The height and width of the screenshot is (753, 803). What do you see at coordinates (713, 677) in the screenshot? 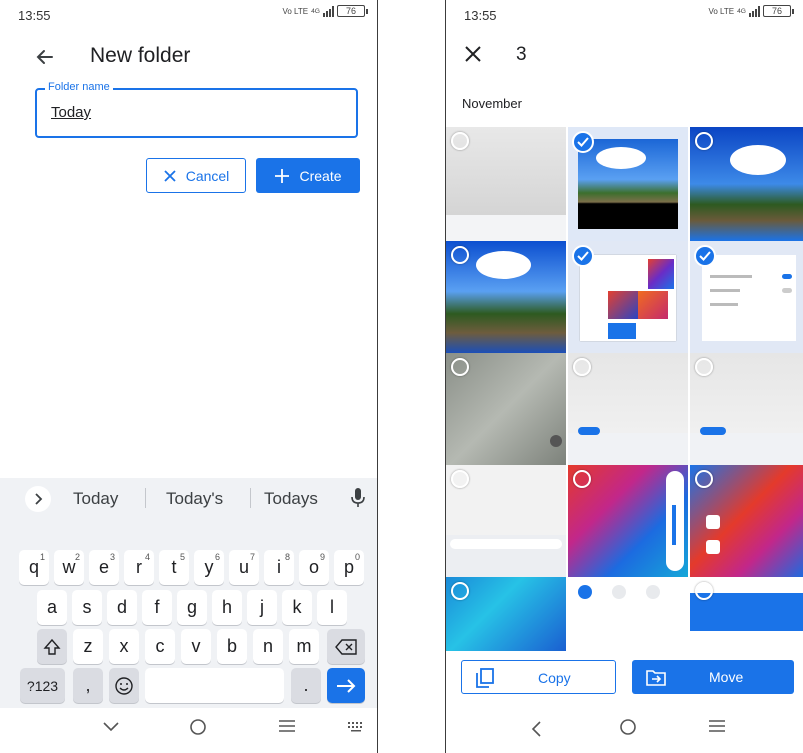
I see `move-button: Move` at bounding box center [713, 677].